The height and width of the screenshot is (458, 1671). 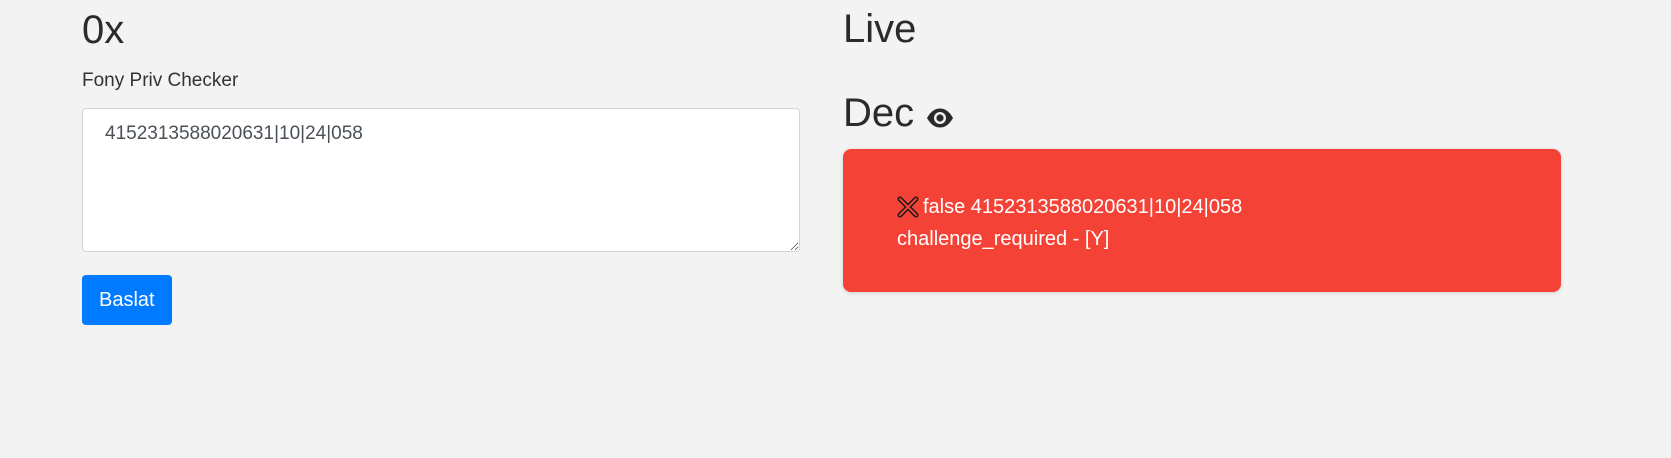 I want to click on result-status-text: false 4152313588020631|10|24|058, so click(x=1083, y=207).